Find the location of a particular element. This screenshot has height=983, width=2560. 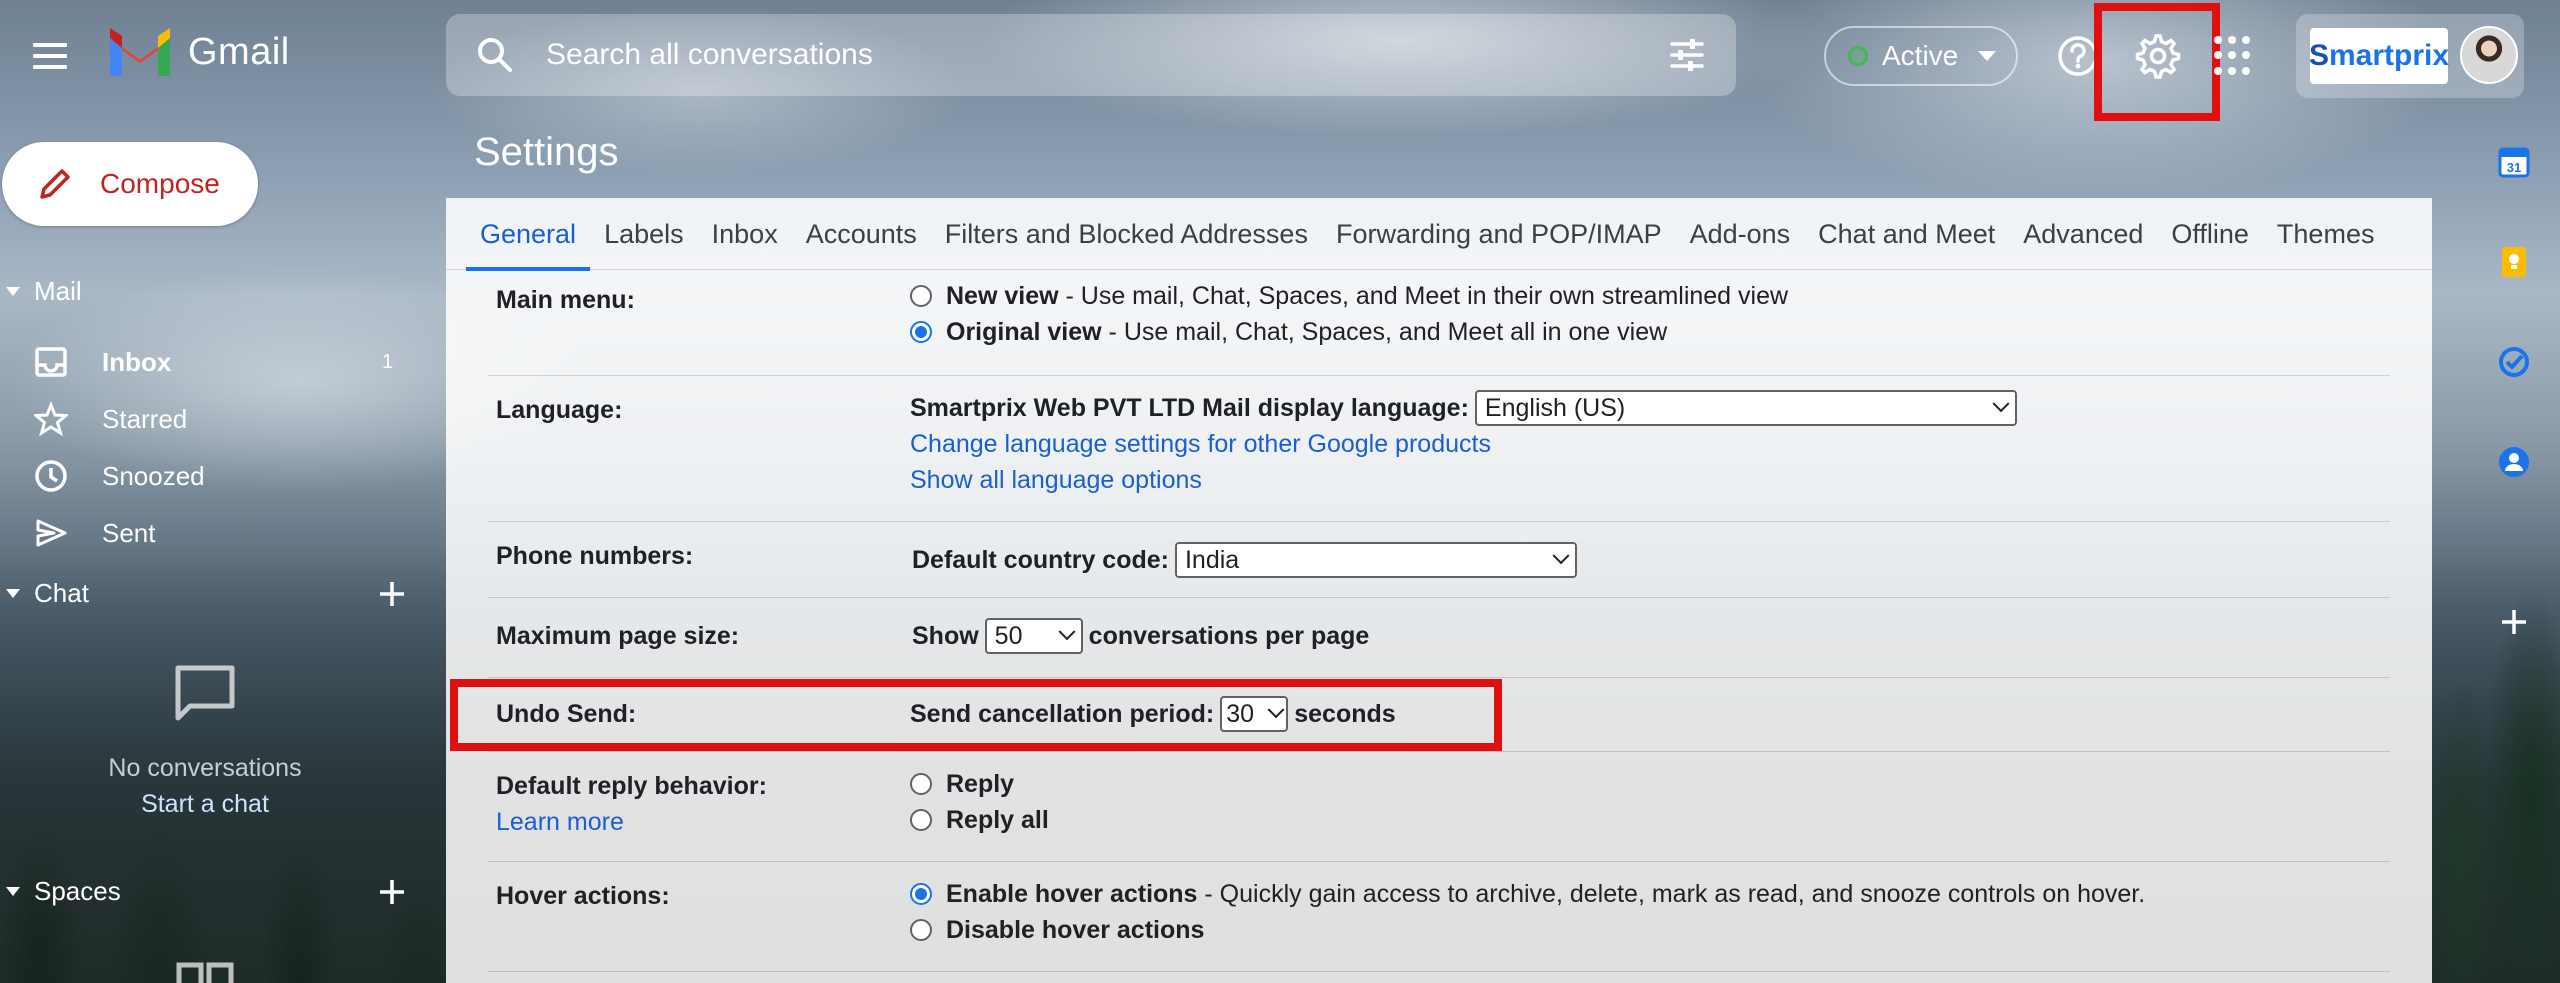

top-bar: Gmail Active is located at coordinates (1280, 60).